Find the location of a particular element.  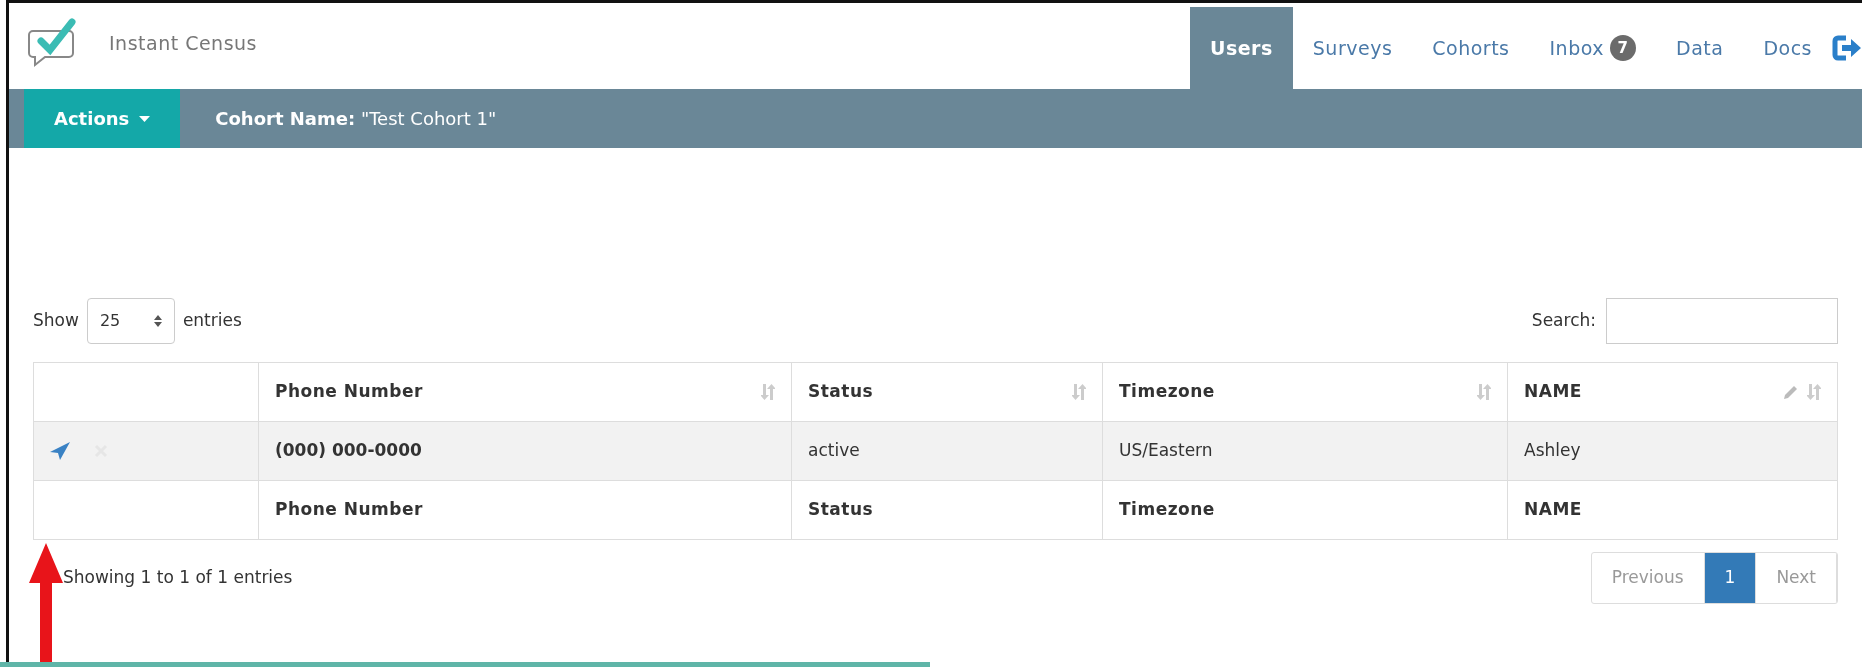

entries-label: entries is located at coordinates (212, 321).